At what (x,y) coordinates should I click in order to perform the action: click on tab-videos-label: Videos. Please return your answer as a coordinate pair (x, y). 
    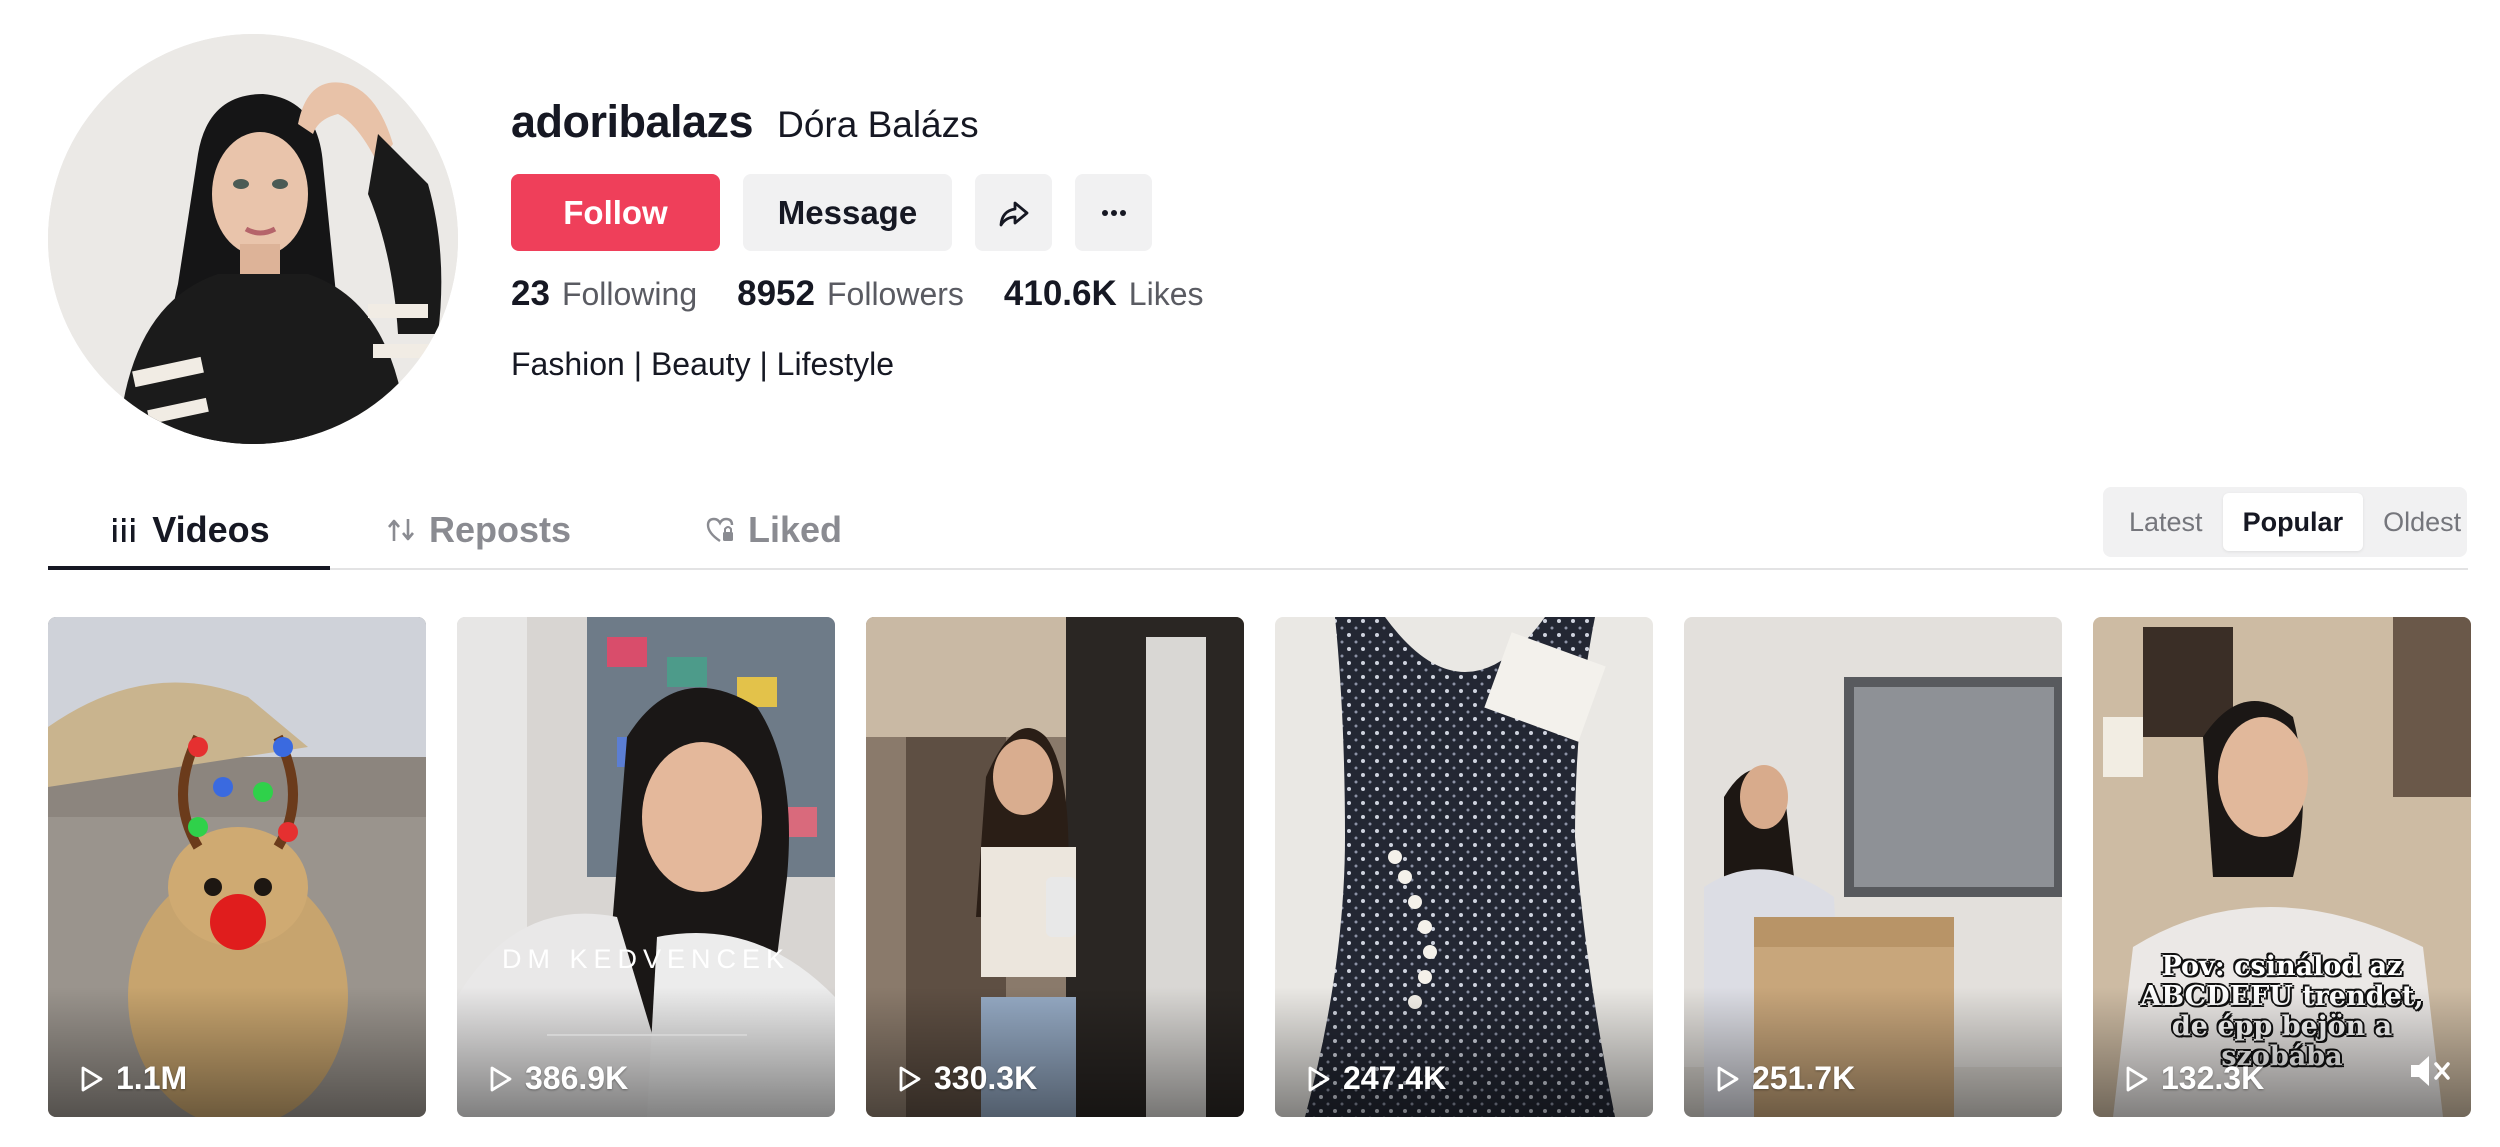
    Looking at the image, I should click on (211, 529).